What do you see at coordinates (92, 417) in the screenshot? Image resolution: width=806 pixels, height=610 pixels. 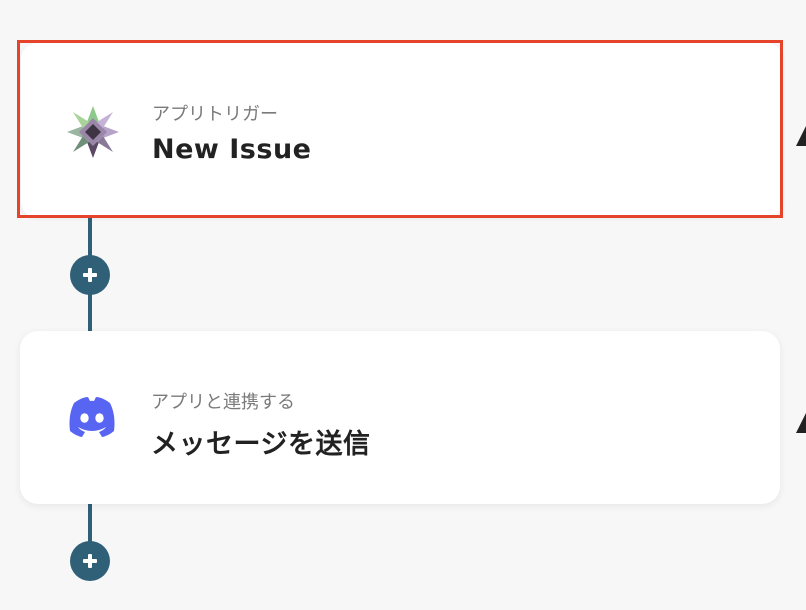 I see `discord-logo-icon` at bounding box center [92, 417].